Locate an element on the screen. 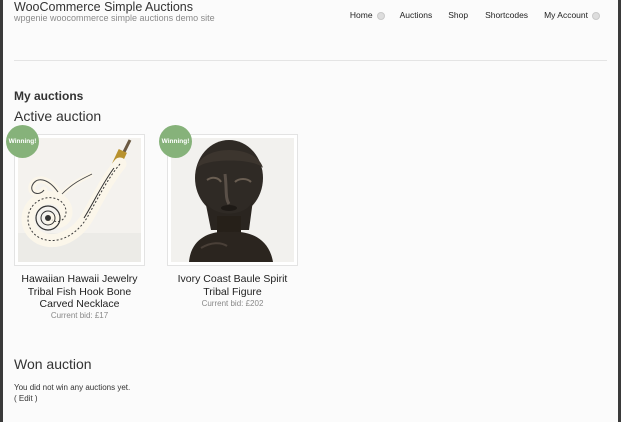 The width and height of the screenshot is (621, 422). product-name-line: Ivory Coast Baule Spirit is located at coordinates (232, 279).